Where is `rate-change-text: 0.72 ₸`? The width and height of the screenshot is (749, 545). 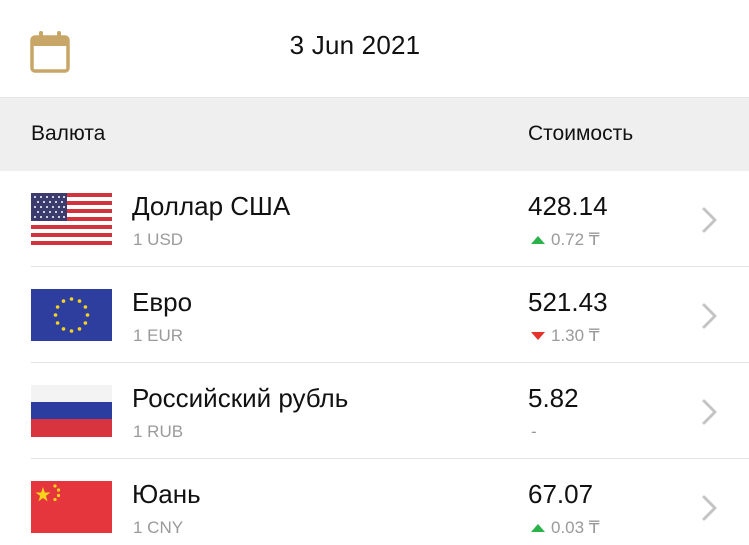 rate-change-text: 0.72 ₸ is located at coordinates (575, 239).